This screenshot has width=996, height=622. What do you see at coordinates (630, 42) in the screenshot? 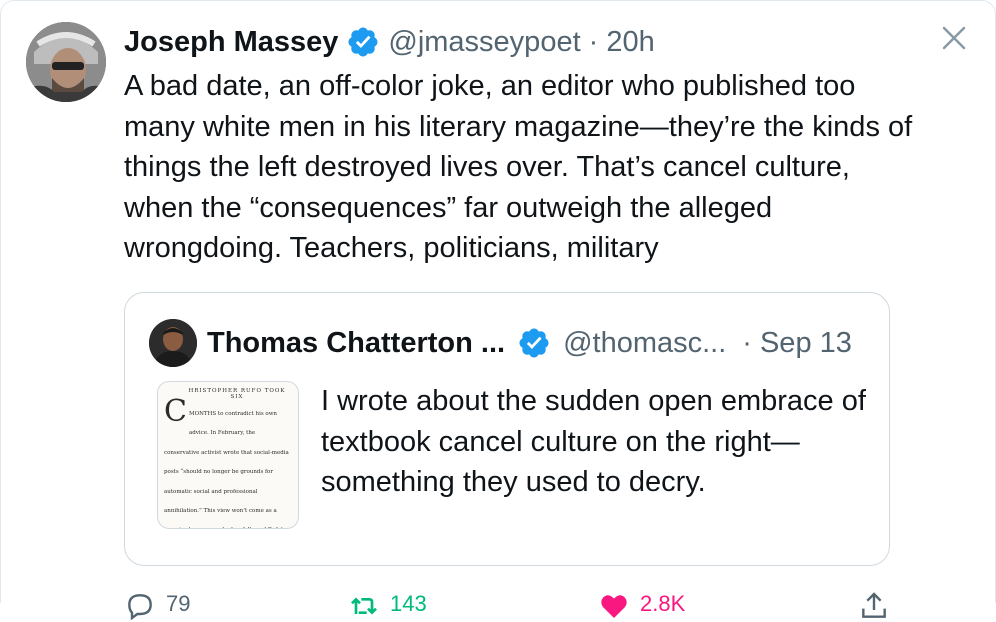
I see `tweet-timestamp: 20h` at bounding box center [630, 42].